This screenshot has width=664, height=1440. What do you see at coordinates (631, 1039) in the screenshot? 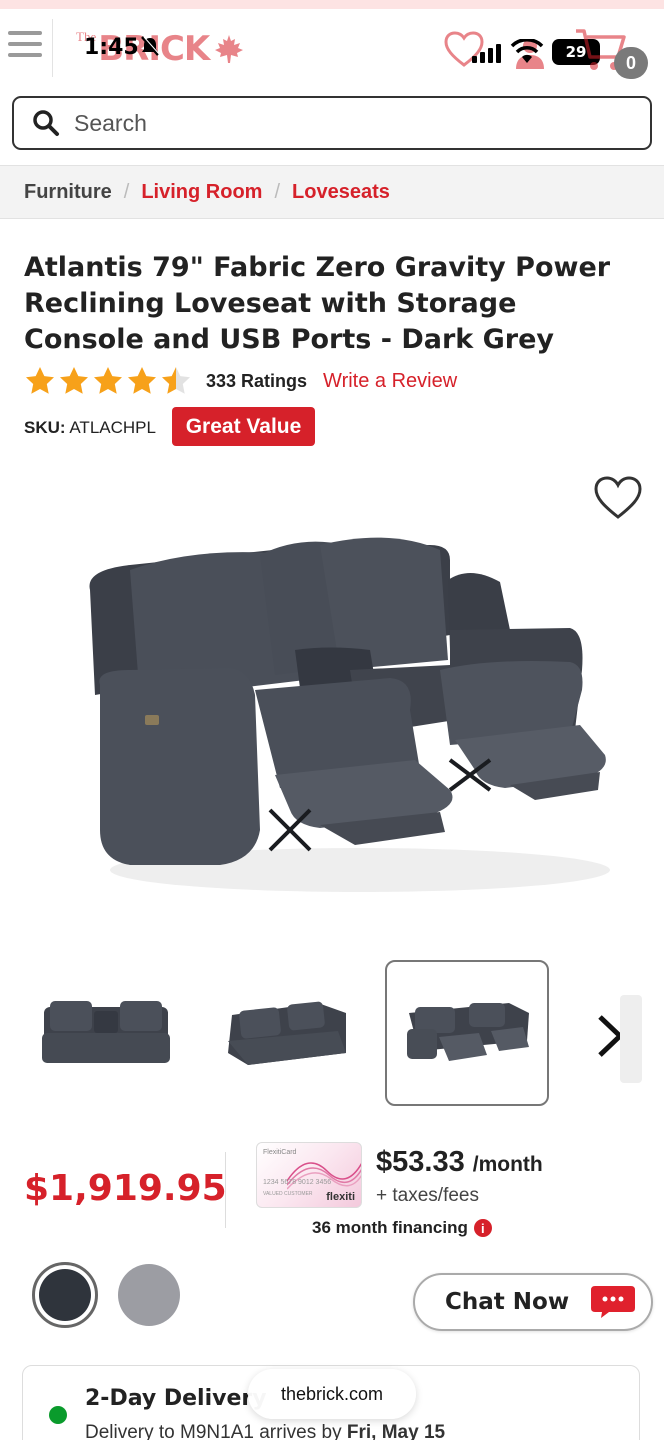
I see `thumbnail-next-peek` at bounding box center [631, 1039].